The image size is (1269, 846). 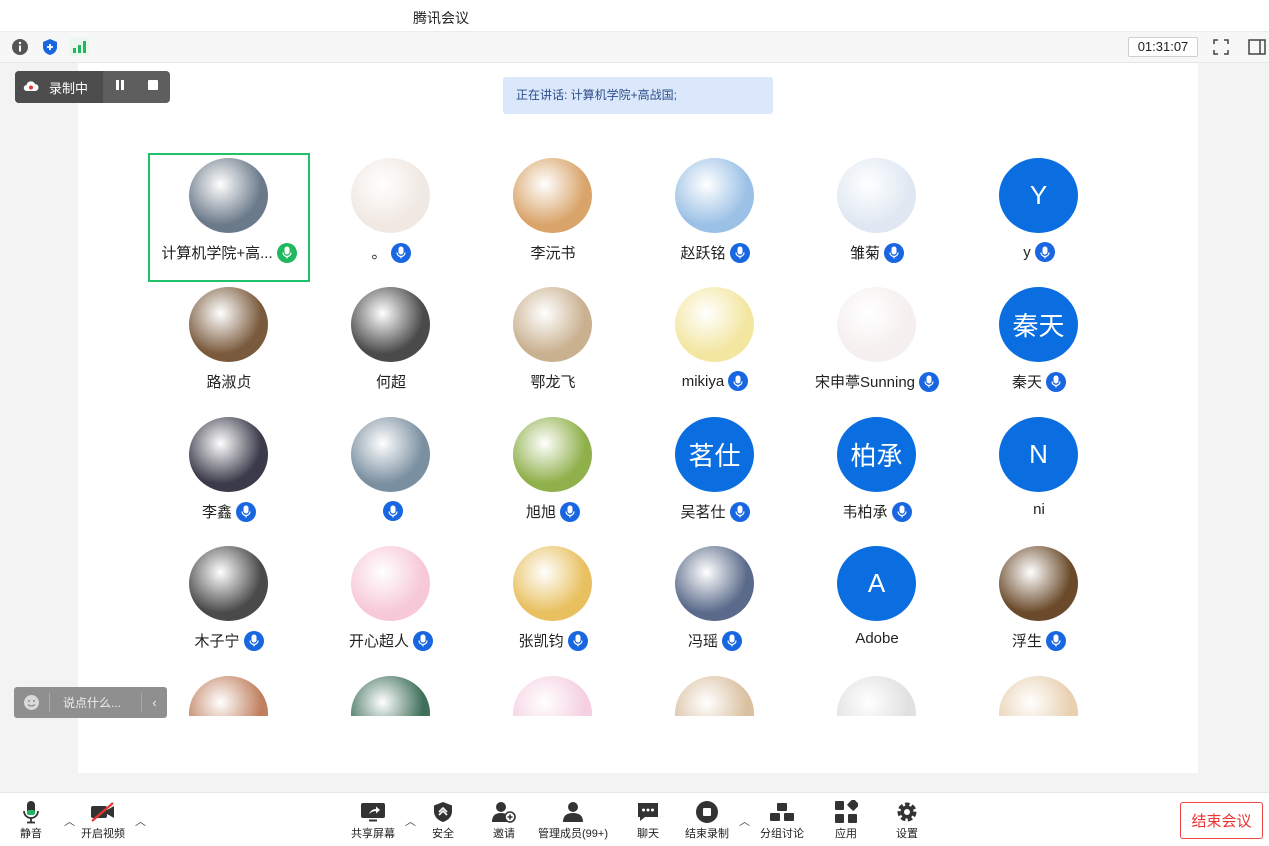 What do you see at coordinates (715, 640) in the screenshot?
I see `participant-name-row: 冯瑶` at bounding box center [715, 640].